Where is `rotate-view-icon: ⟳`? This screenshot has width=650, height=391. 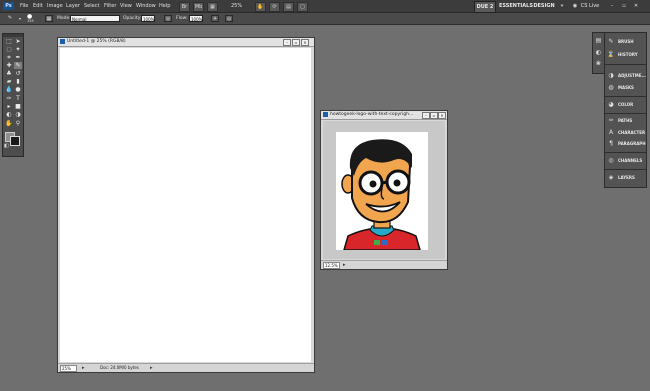
rotate-view-icon: ⟳ is located at coordinates (274, 7).